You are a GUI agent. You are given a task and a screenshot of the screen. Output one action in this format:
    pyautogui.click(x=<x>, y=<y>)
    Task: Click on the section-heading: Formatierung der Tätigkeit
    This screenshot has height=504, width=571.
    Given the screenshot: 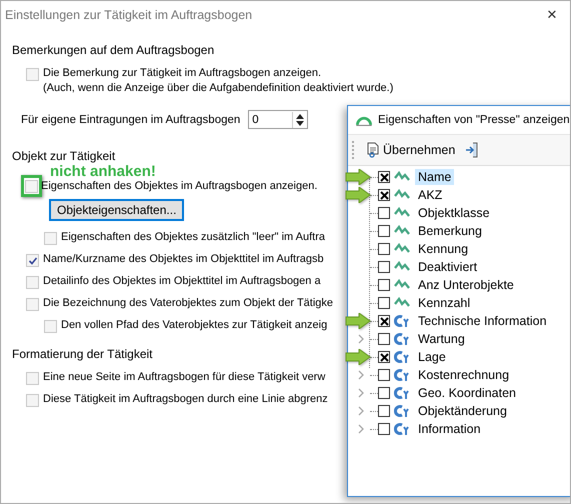 What is the action you would take?
    pyautogui.click(x=82, y=354)
    